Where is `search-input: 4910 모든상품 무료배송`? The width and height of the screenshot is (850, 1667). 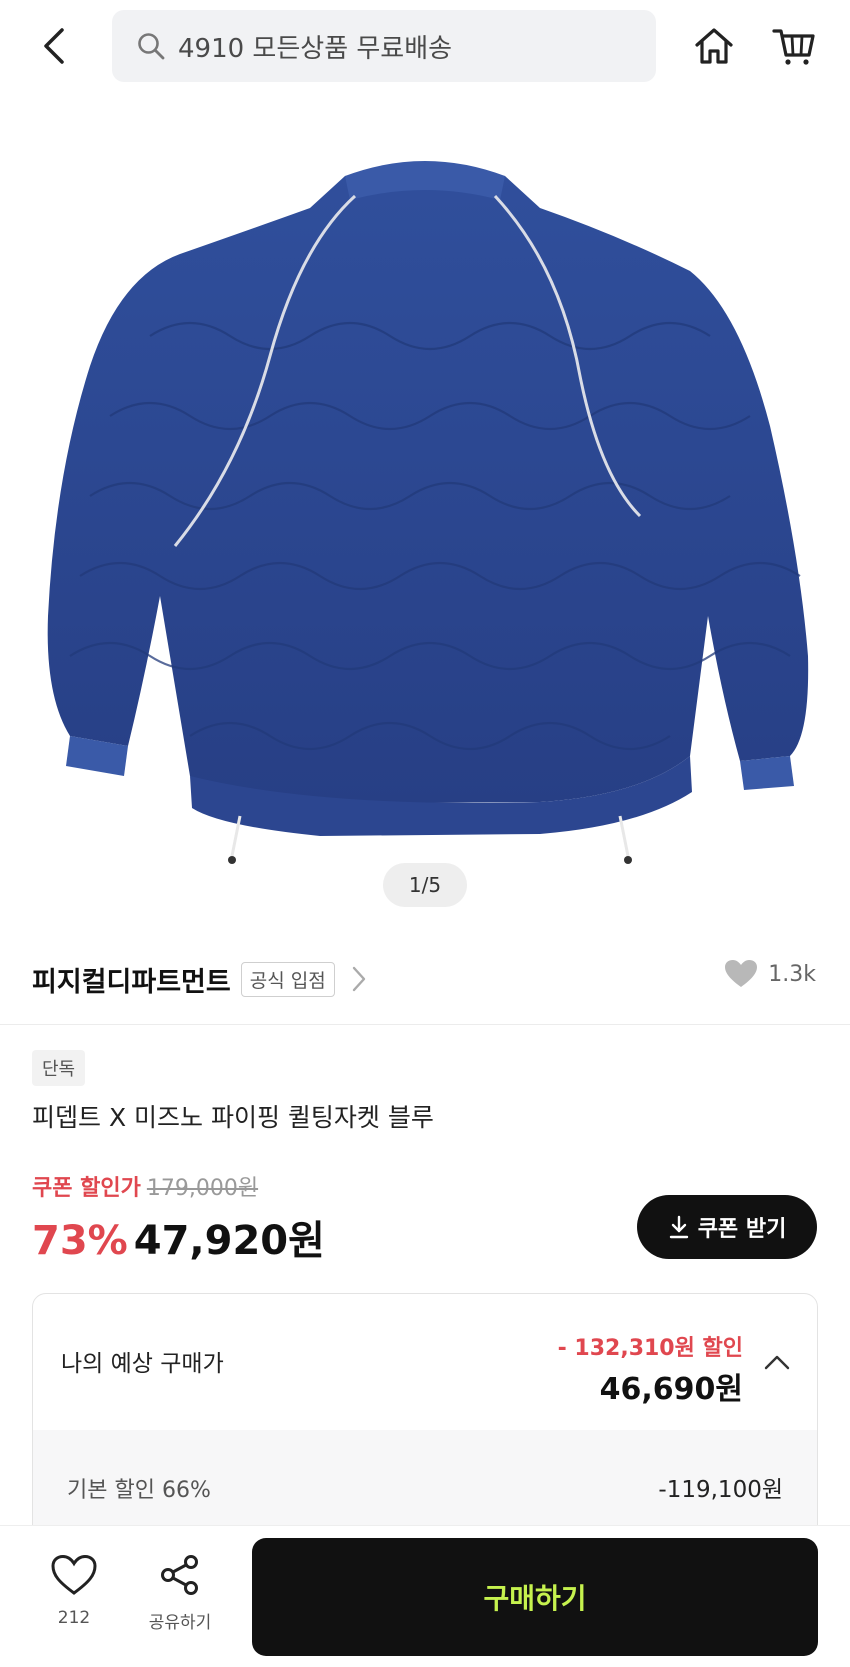 search-input: 4910 모든상품 무료배송 is located at coordinates (384, 46).